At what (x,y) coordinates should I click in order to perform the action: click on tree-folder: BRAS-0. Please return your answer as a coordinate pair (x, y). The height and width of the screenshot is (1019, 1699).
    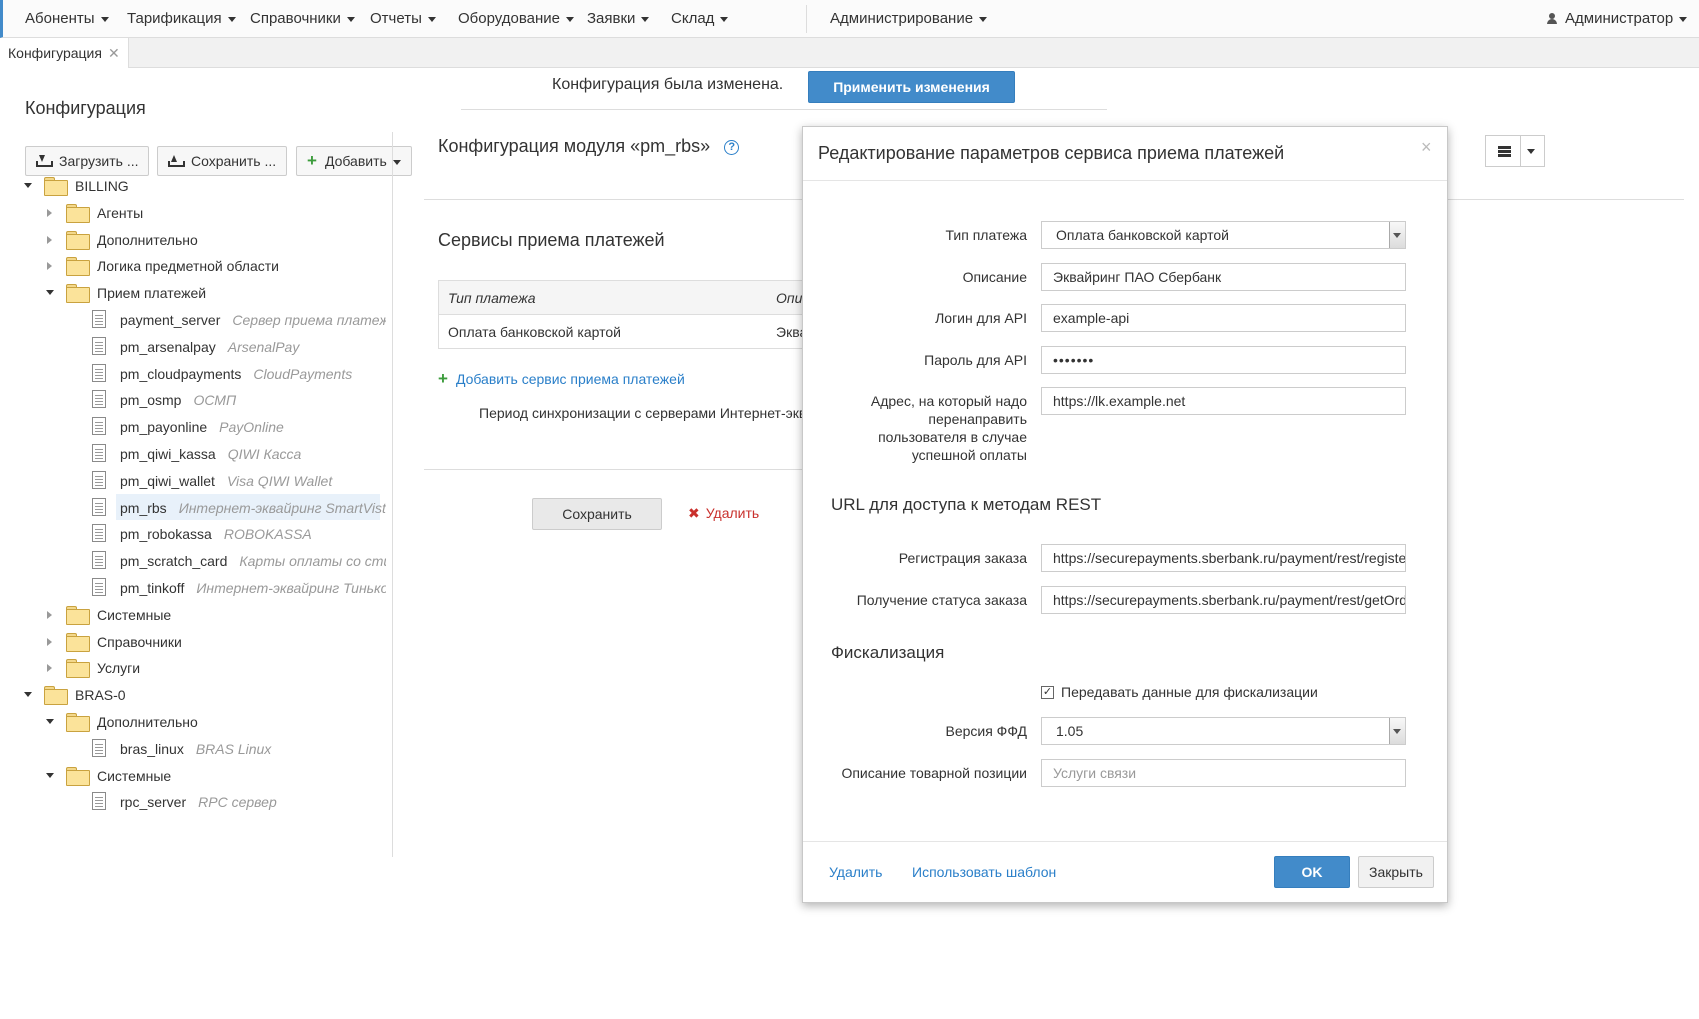
    Looking at the image, I should click on (195, 695).